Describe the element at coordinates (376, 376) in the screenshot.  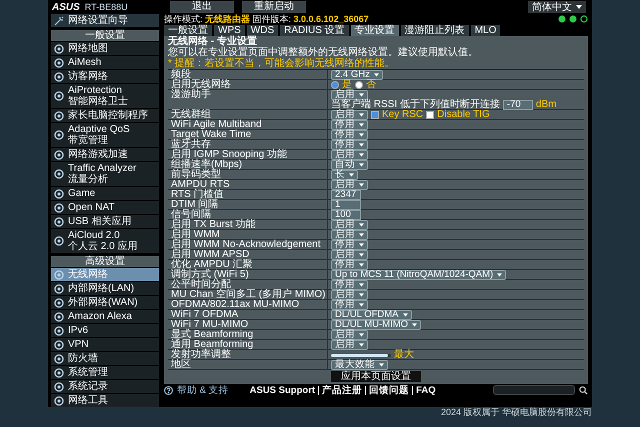
I see `apply-button: 应用本页面设置` at that location.